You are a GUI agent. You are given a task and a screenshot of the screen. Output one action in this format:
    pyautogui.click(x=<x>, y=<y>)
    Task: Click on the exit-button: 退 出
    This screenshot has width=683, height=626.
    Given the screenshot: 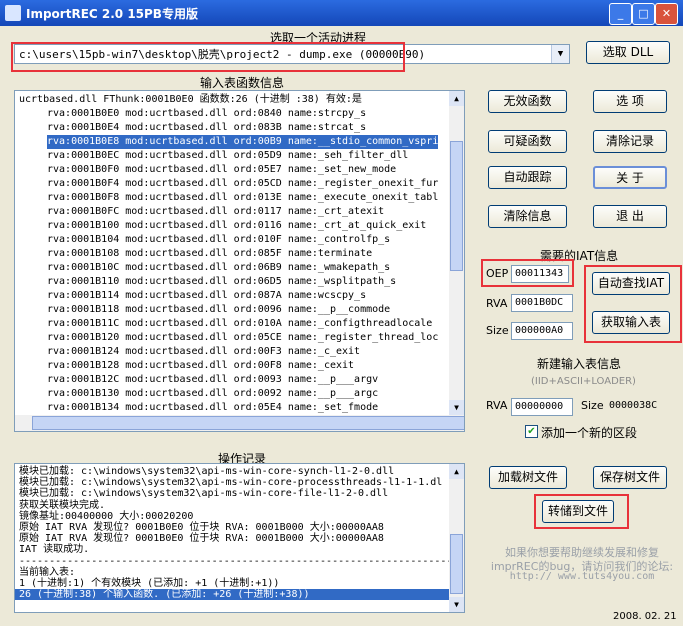 What is the action you would take?
    pyautogui.click(x=630, y=216)
    